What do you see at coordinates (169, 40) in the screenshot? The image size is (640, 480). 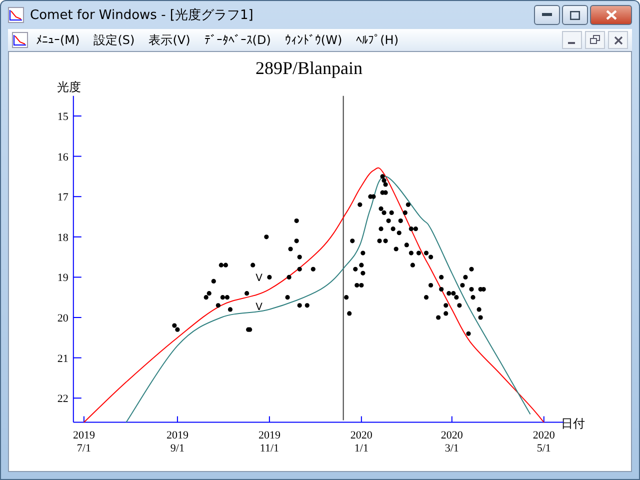 I see `menu-item: 表示(V)` at bounding box center [169, 40].